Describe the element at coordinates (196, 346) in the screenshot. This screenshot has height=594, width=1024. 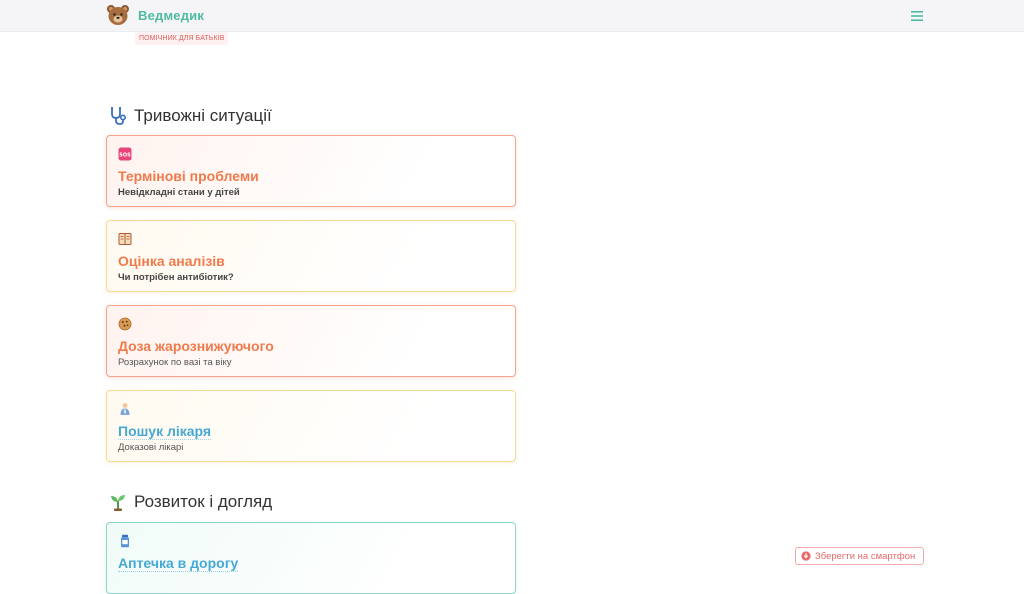
I see `card-title: Доза жарознижуючого` at that location.